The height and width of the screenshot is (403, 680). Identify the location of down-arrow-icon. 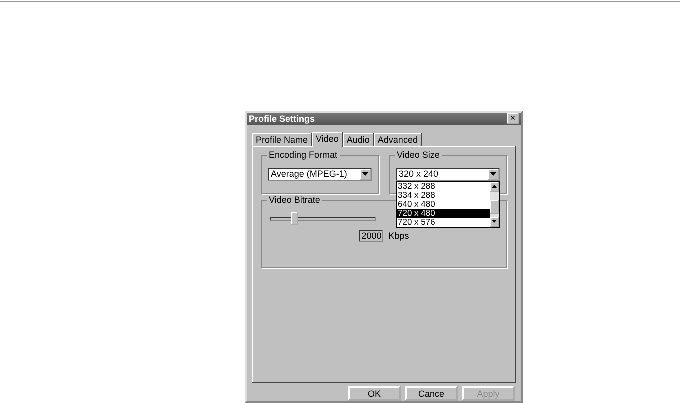
(494, 222).